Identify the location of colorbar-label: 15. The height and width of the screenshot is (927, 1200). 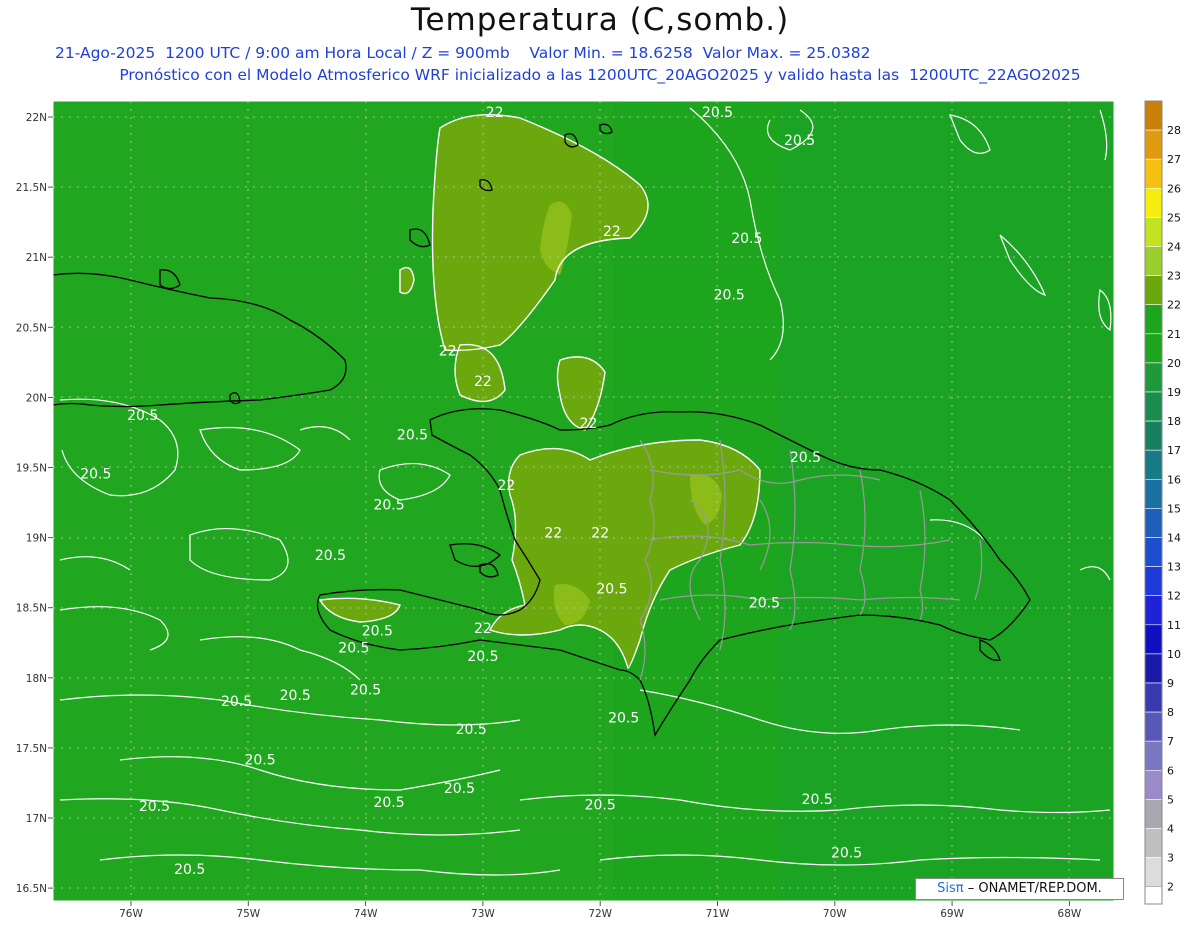
(1174, 508).